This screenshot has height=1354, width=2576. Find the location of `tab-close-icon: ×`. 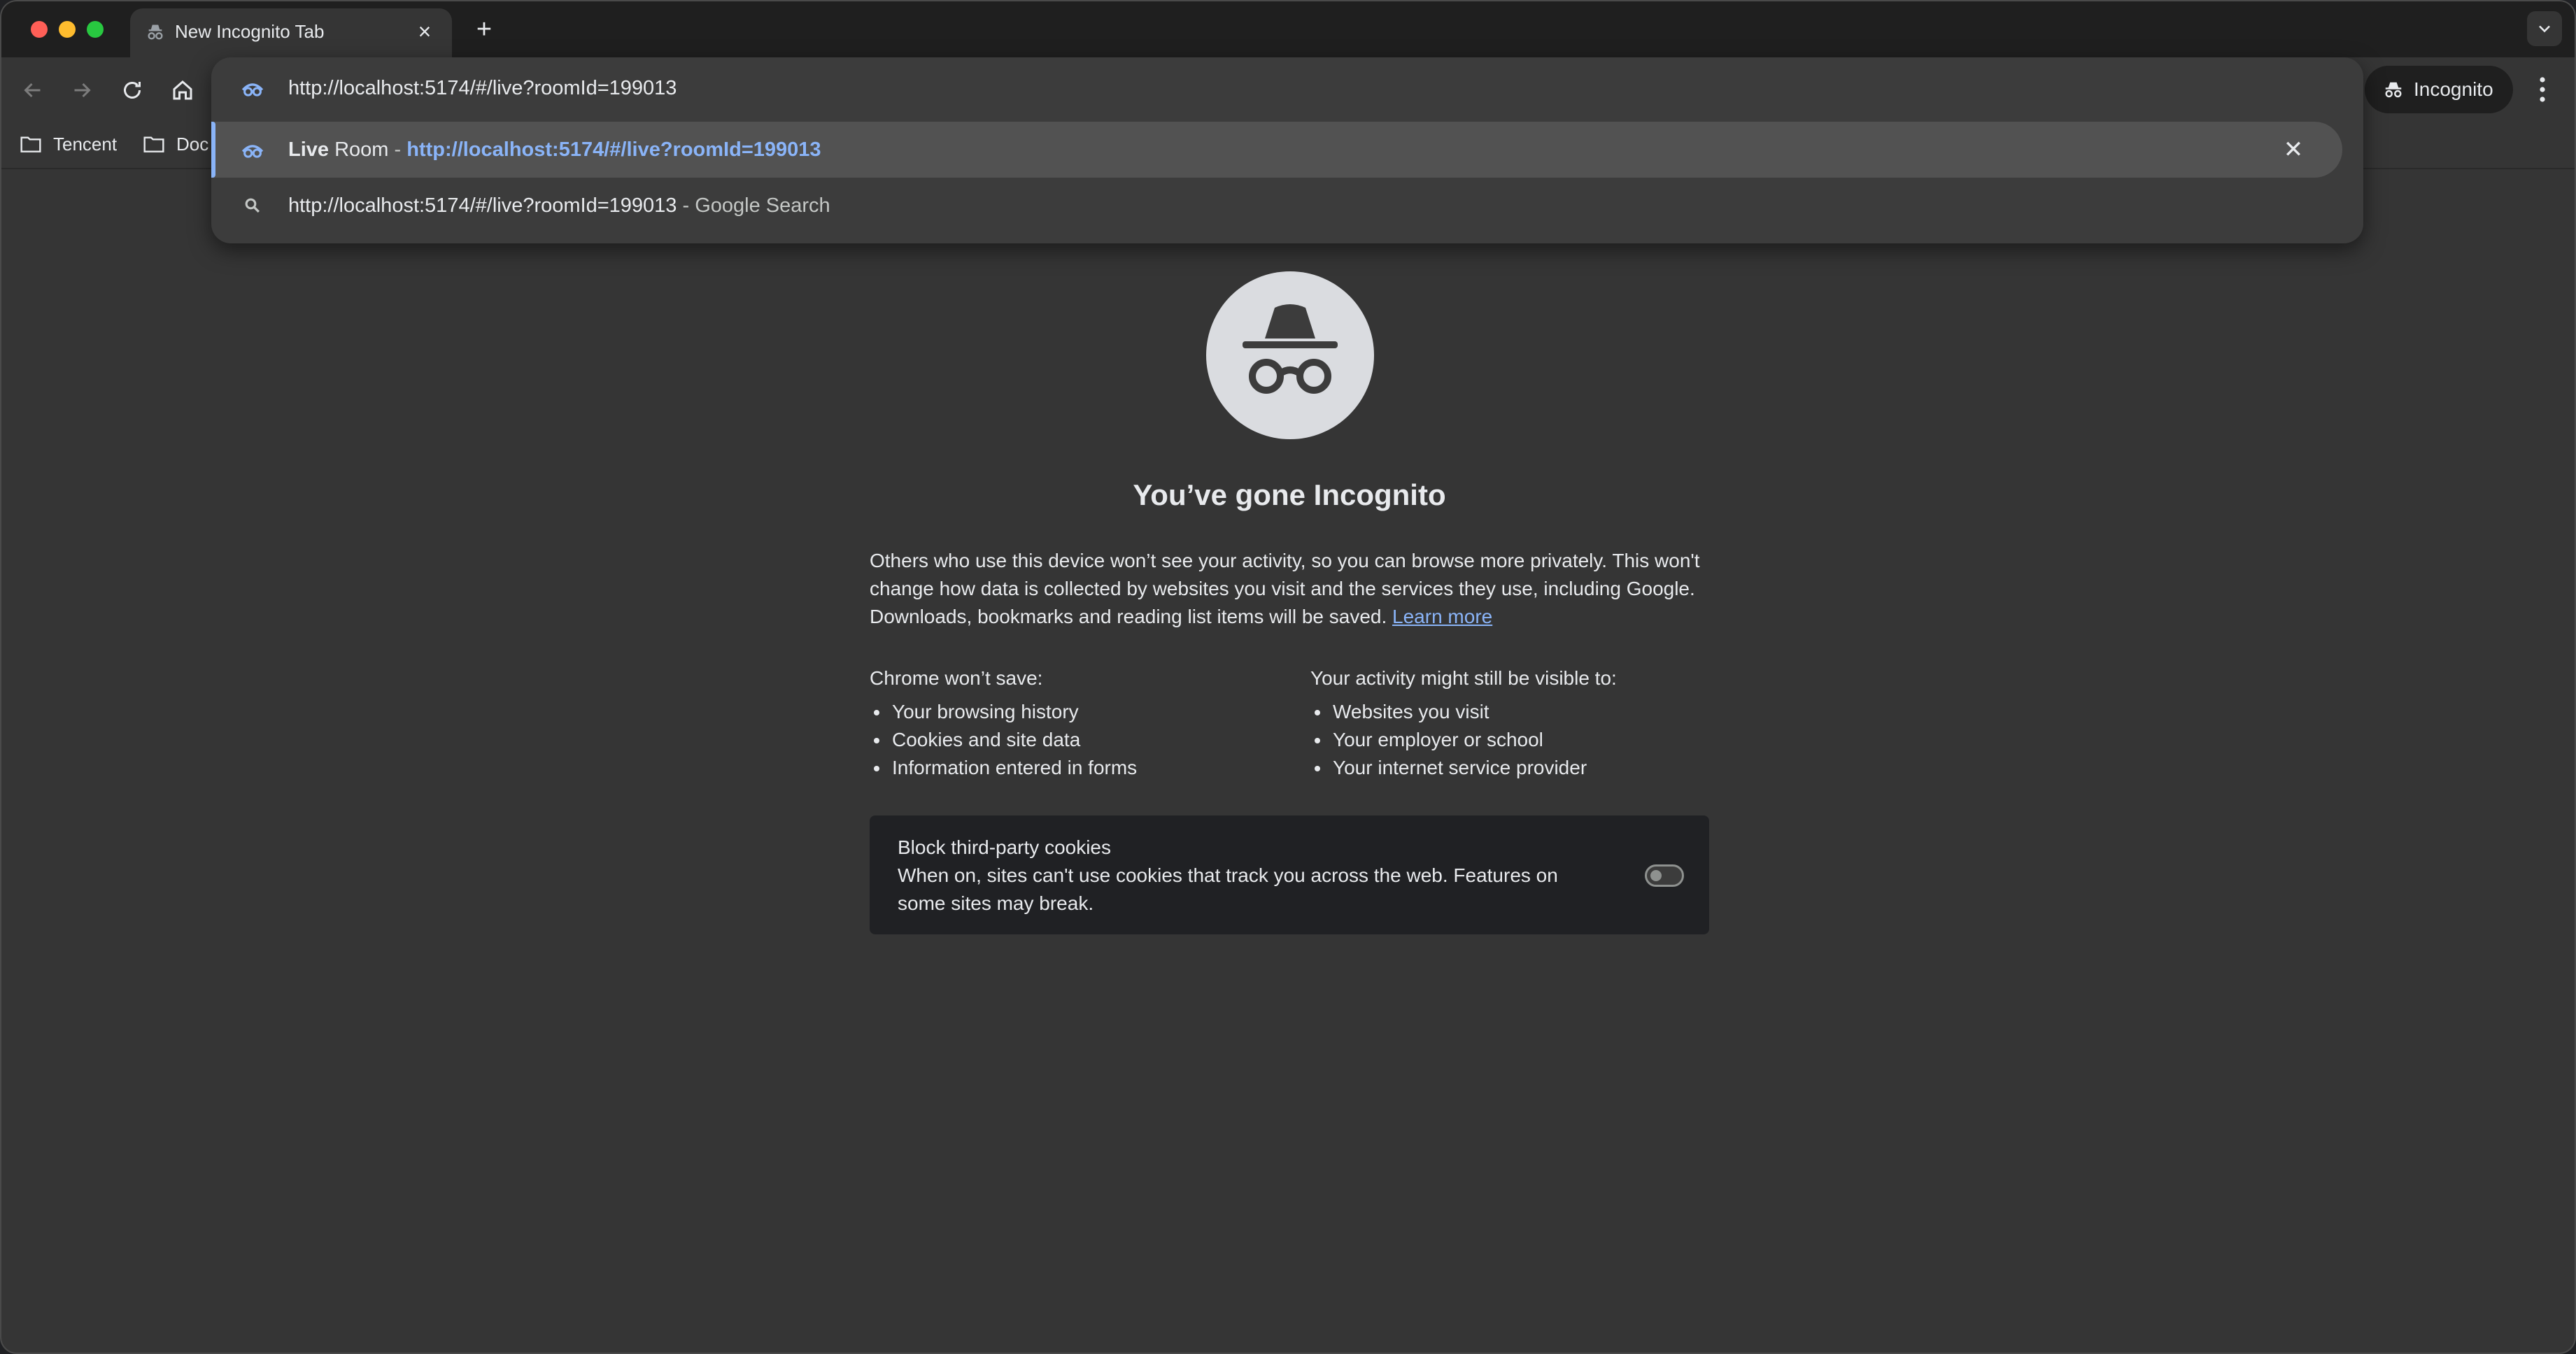

tab-close-icon: × is located at coordinates (425, 31).